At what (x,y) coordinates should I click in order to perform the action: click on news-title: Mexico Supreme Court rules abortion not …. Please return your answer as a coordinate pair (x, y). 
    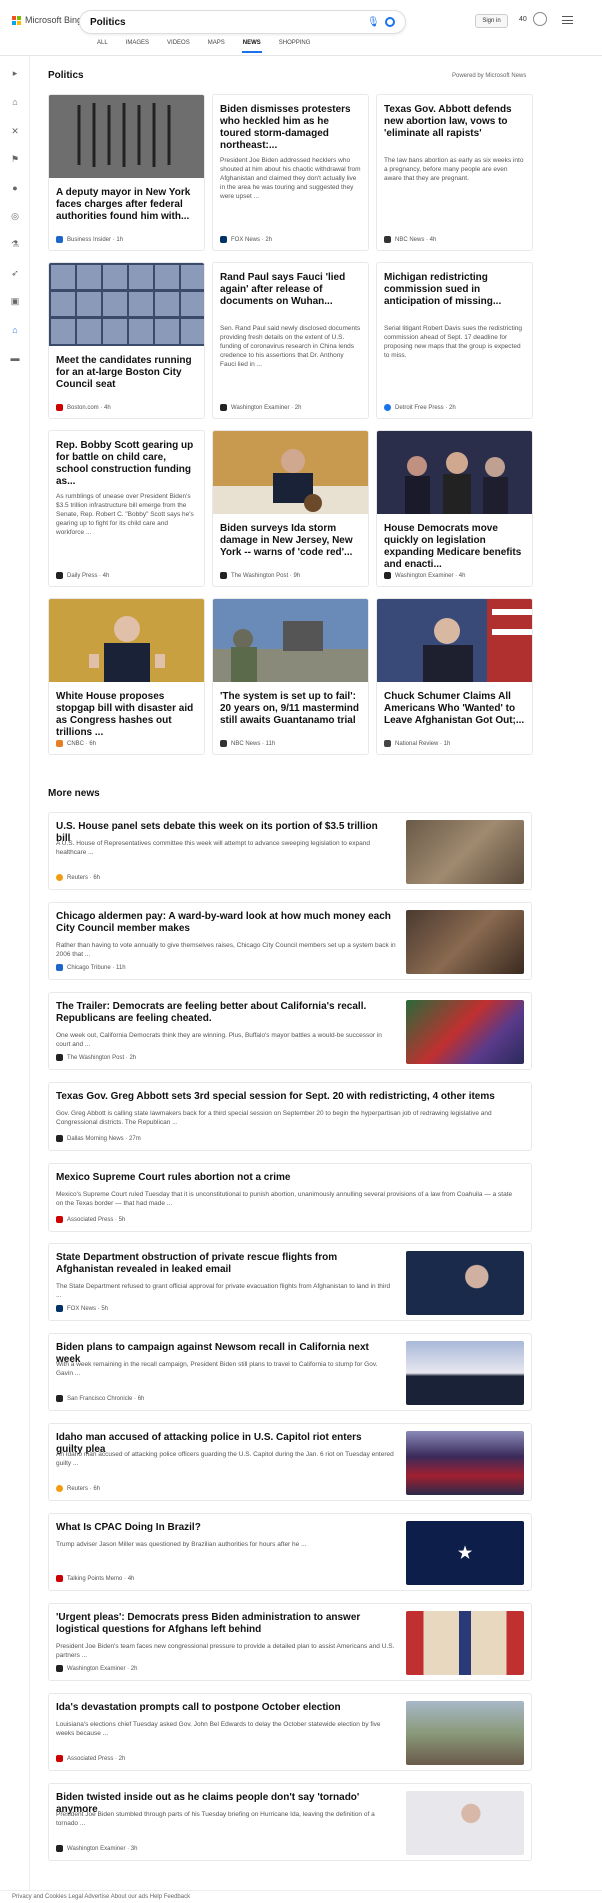
    Looking at the image, I should click on (286, 1178).